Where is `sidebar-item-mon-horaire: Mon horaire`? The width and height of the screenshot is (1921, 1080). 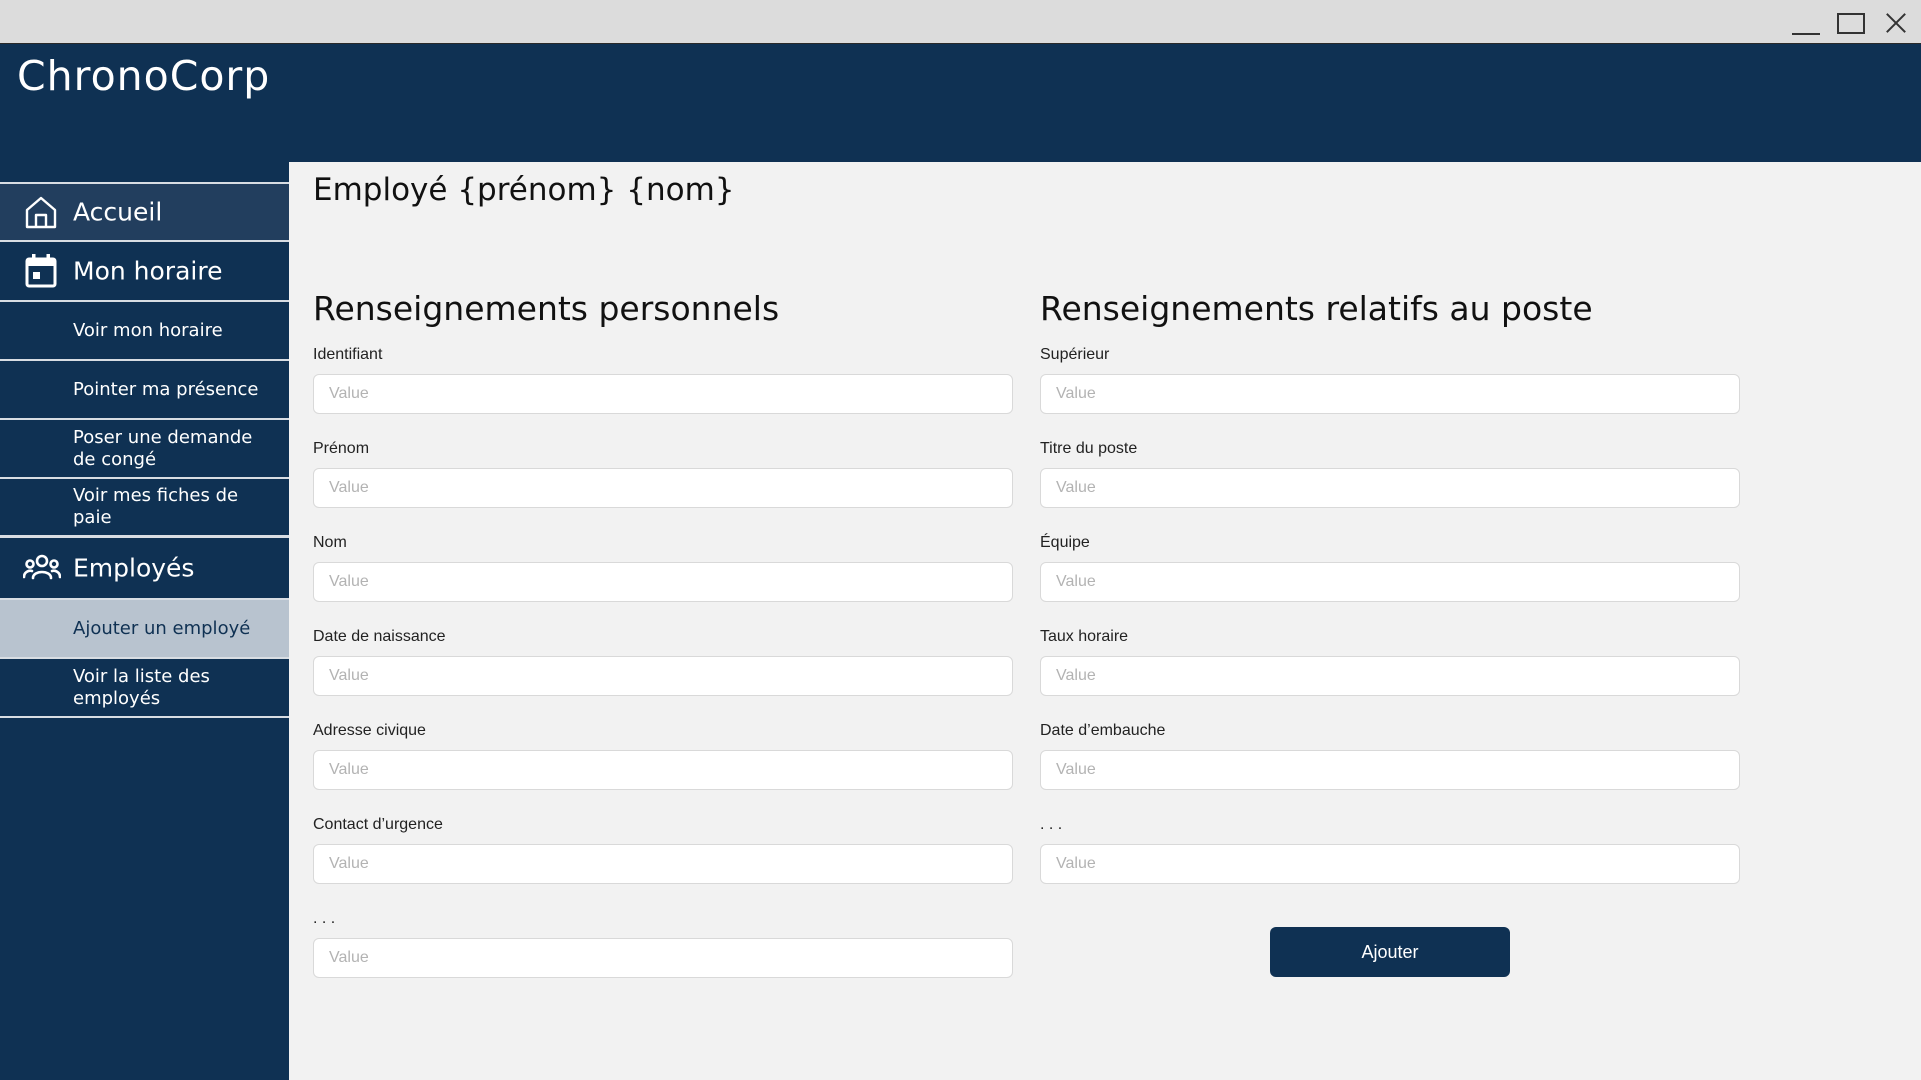 sidebar-item-mon-horaire: Mon horaire is located at coordinates (144, 272).